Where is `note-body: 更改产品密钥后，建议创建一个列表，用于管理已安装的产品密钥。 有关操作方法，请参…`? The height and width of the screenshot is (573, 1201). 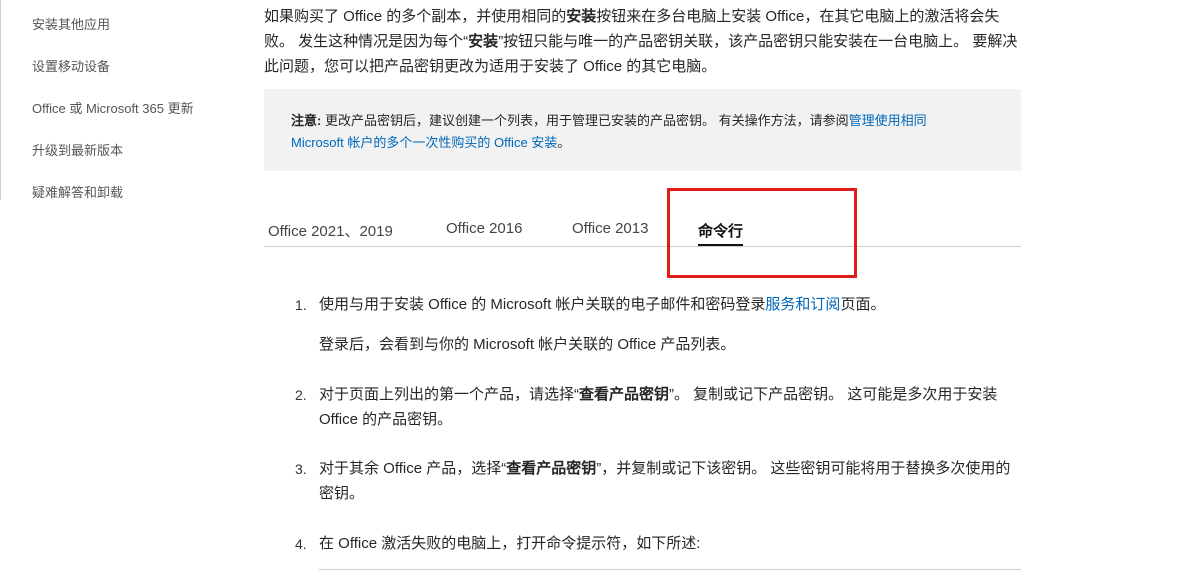
note-body: 更改产品密钥后，建议创建一个列表，用于管理已安装的产品密钥。 有关操作方法，请参… is located at coordinates (585, 120).